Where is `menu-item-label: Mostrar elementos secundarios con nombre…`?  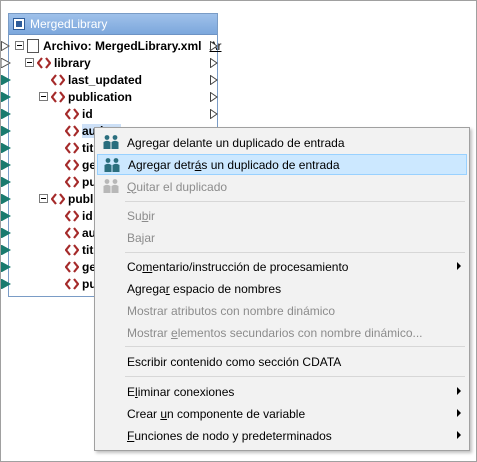 menu-item-label: Mostrar elementos secundarios con nombre… is located at coordinates (275, 333).